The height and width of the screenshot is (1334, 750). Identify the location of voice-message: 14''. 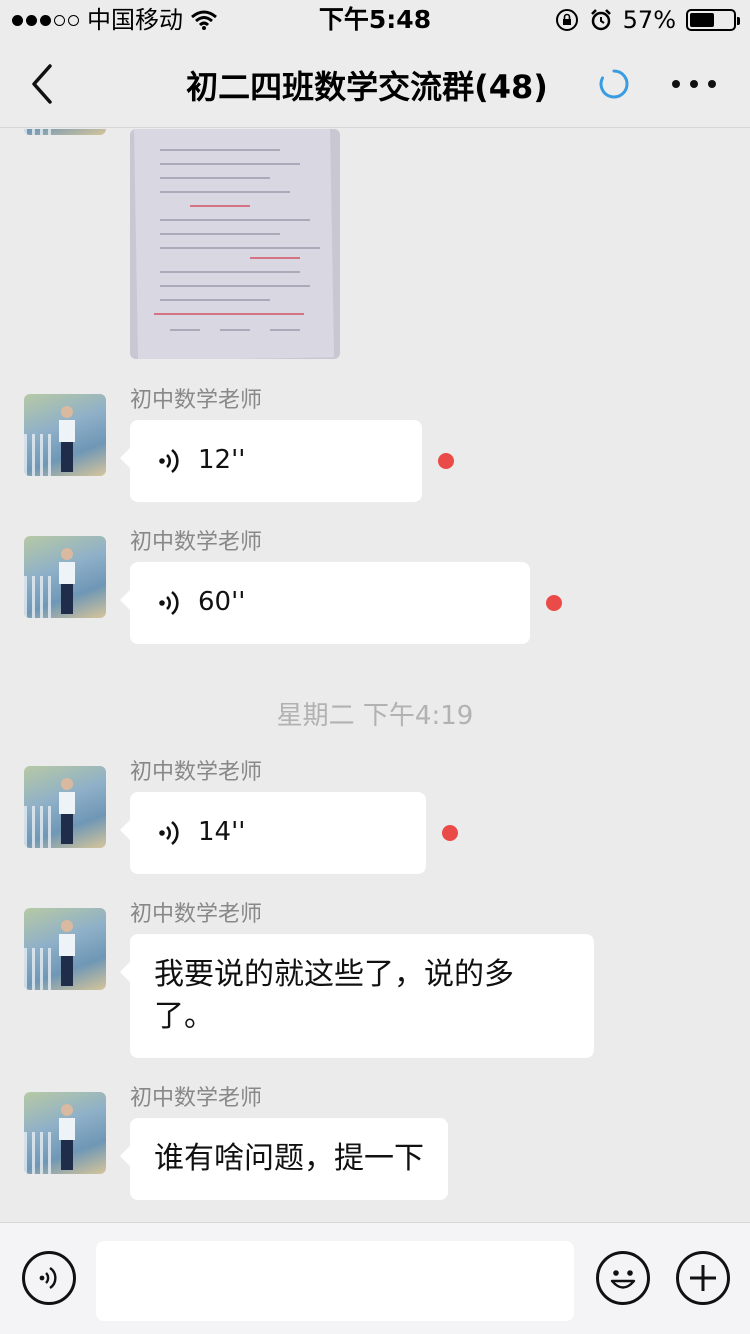
(273, 833).